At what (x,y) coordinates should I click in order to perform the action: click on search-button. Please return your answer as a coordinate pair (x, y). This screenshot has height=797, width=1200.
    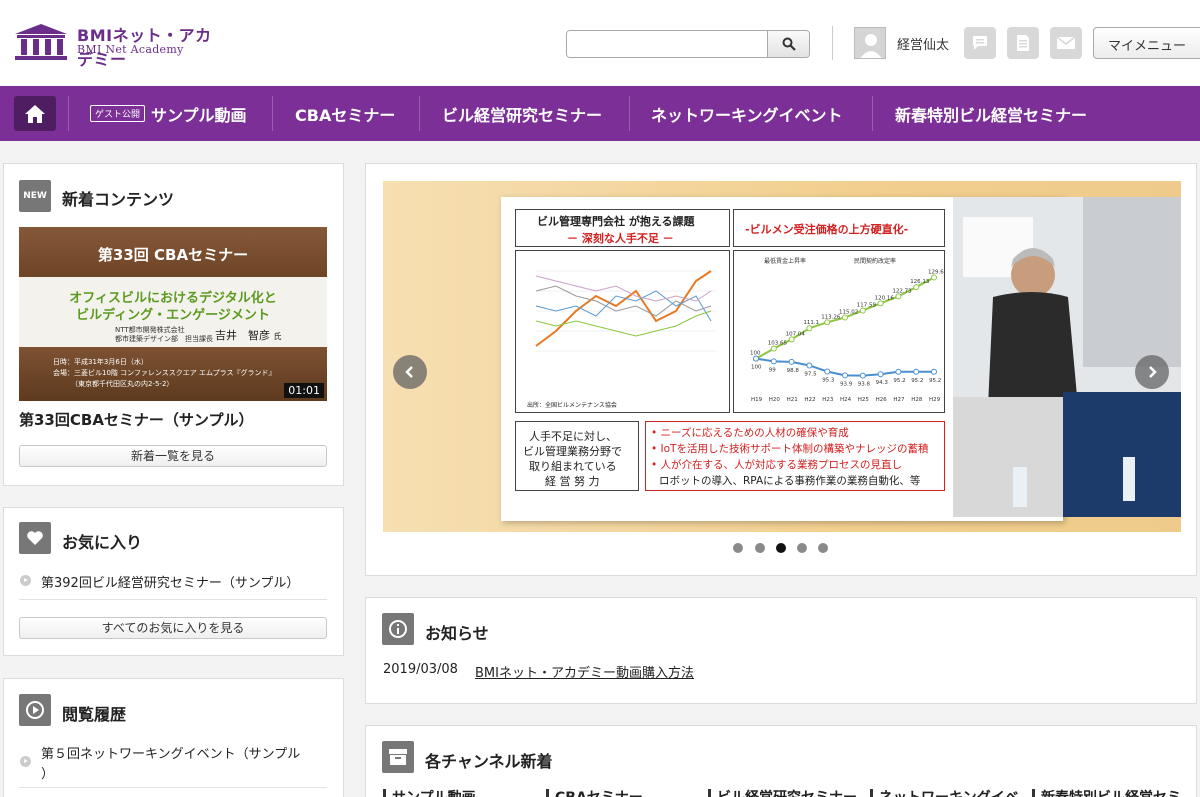
    Looking at the image, I should click on (788, 44).